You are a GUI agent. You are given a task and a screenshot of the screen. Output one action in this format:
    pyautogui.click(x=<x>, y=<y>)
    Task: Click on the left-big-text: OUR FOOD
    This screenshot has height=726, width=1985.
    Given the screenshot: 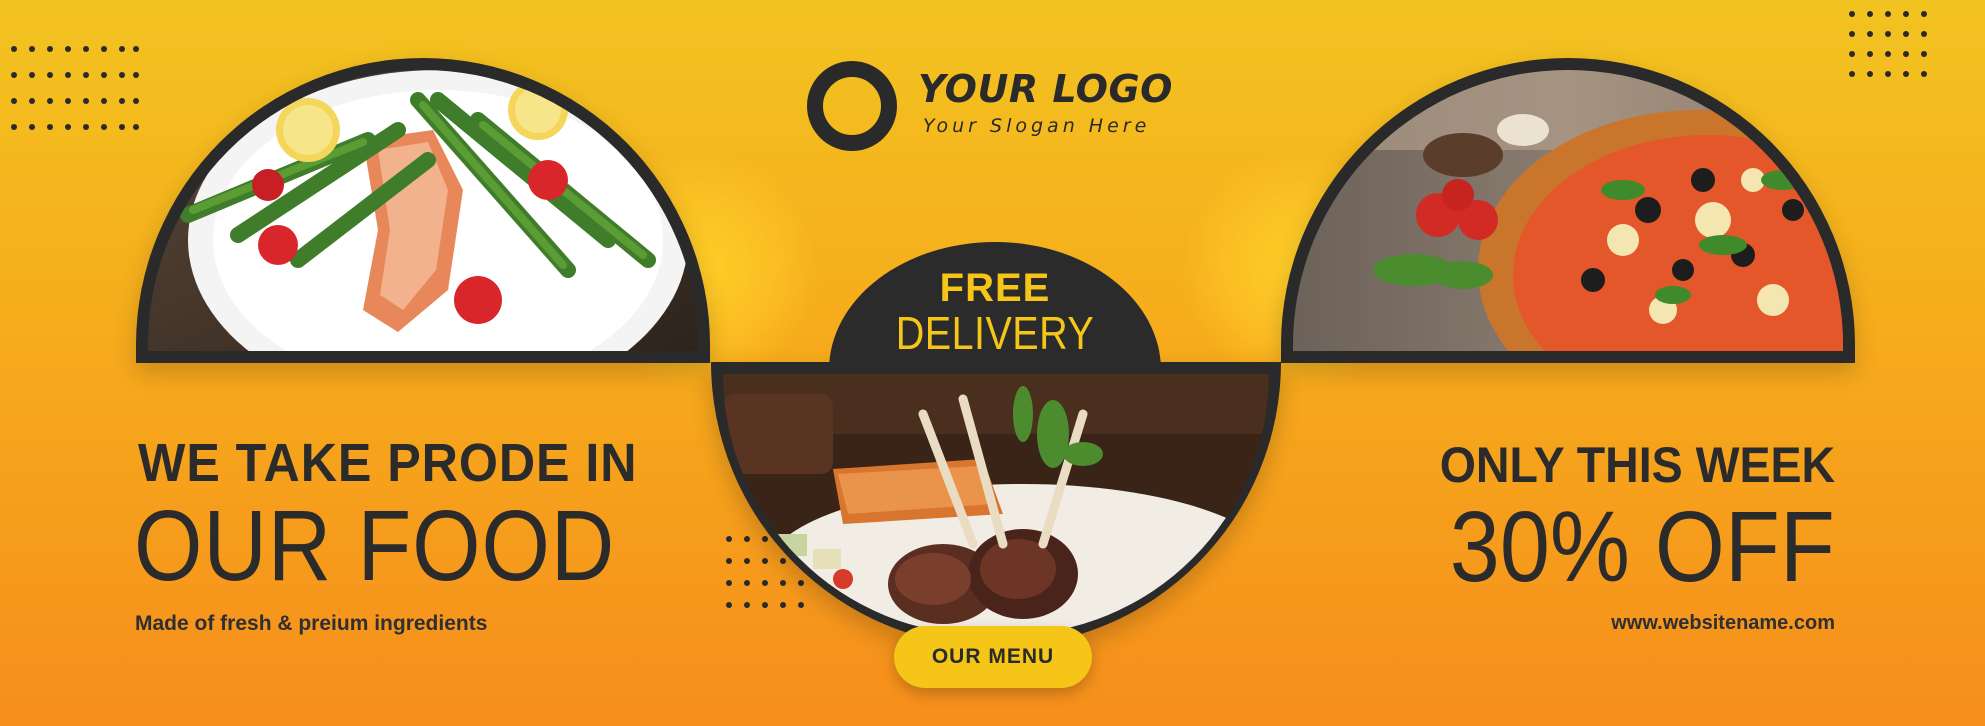 What is the action you would take?
    pyautogui.click(x=375, y=546)
    